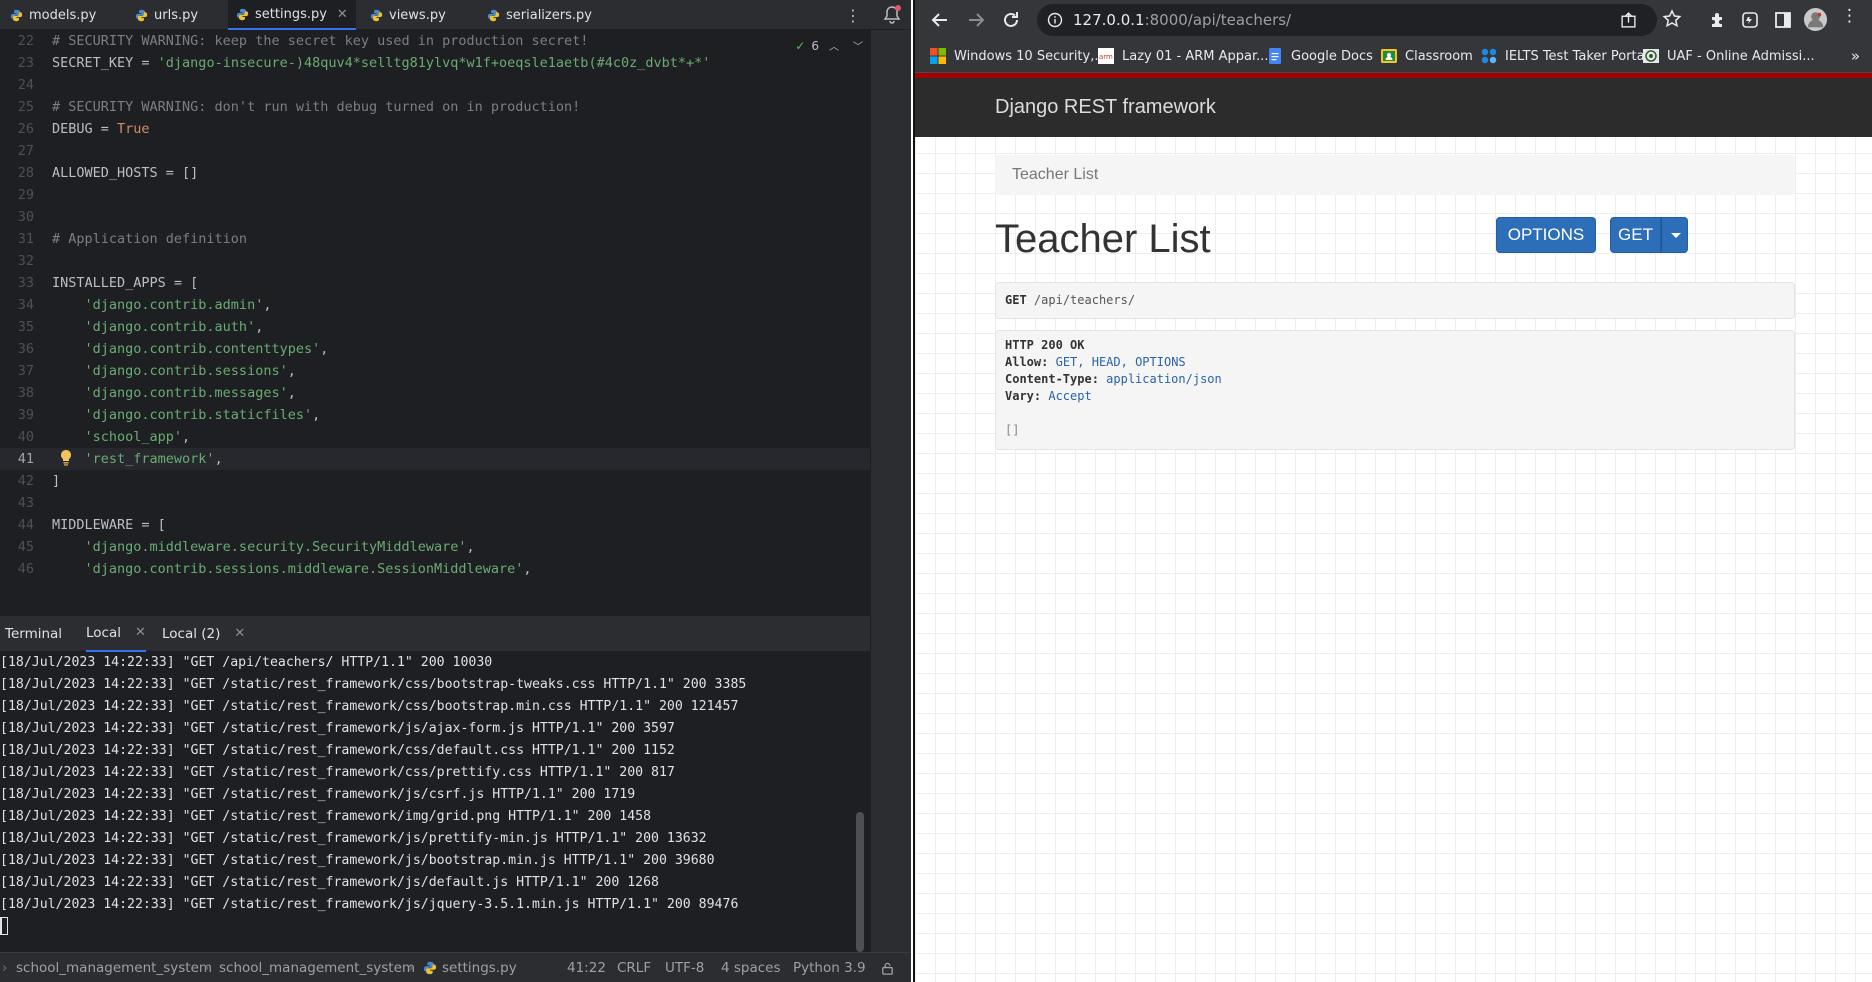 The width and height of the screenshot is (1872, 982). I want to click on line-number: 45, so click(17, 547).